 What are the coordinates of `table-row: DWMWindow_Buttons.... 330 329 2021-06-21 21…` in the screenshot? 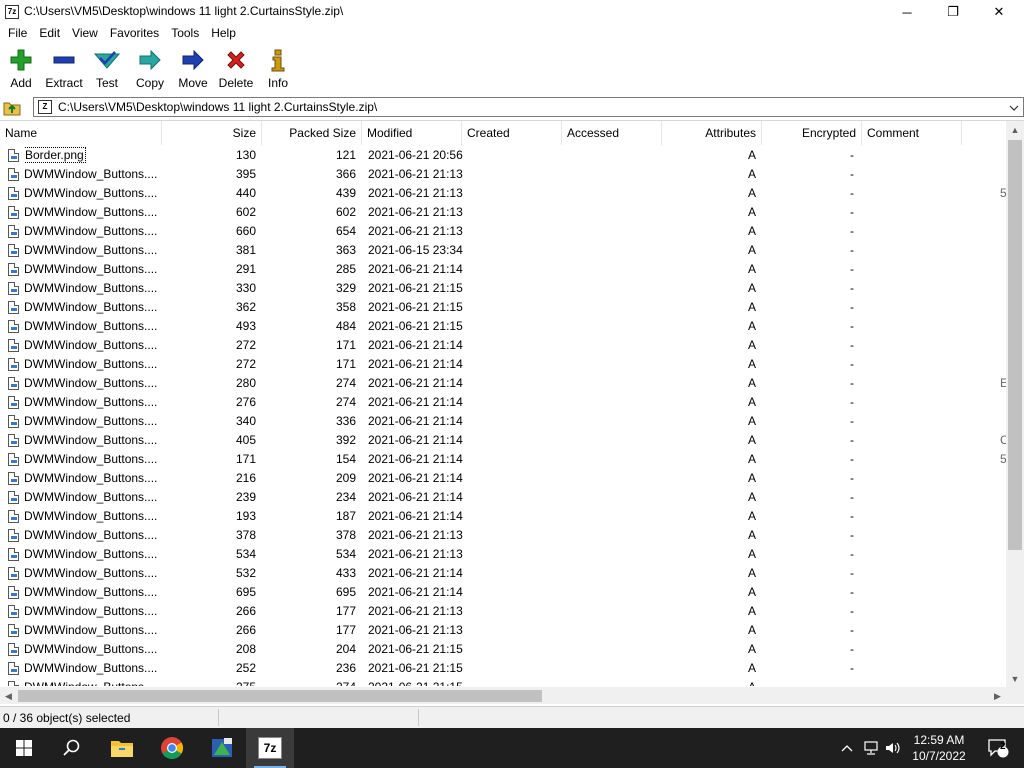 It's located at (503, 288).